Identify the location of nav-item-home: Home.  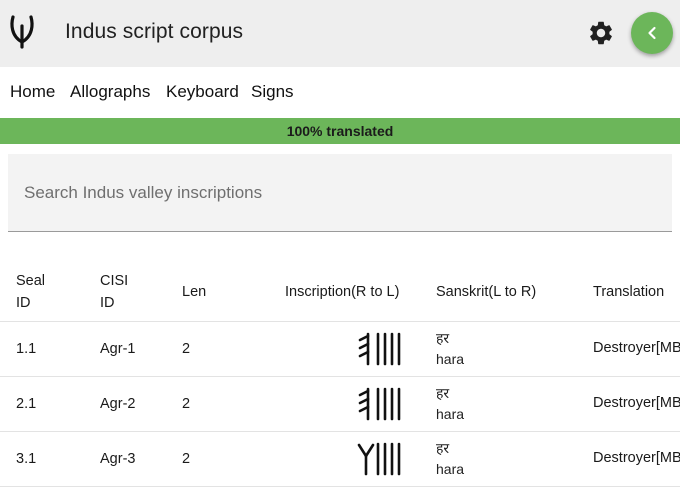
(32, 92).